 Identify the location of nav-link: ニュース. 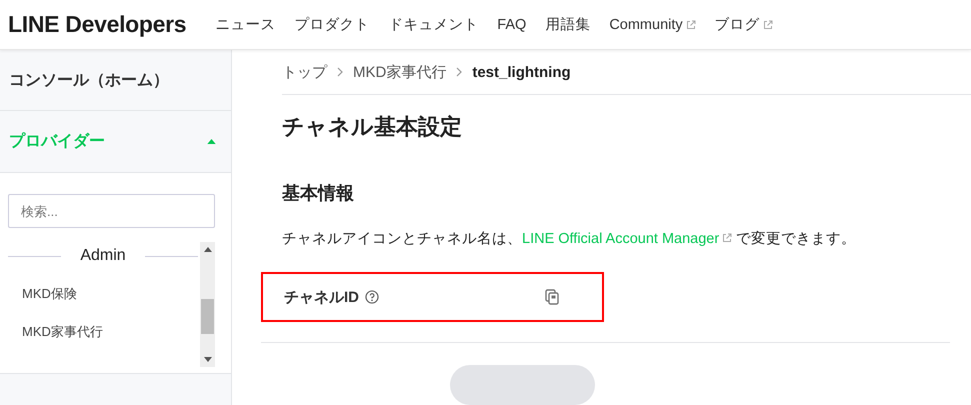
(245, 24).